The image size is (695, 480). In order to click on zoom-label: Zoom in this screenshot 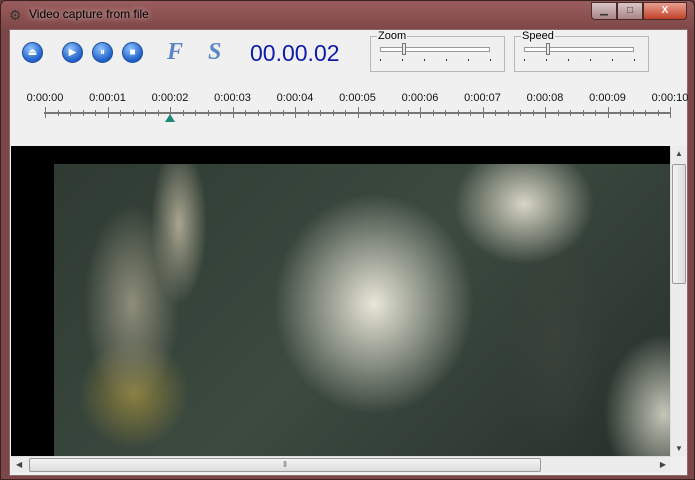, I will do `click(392, 36)`.